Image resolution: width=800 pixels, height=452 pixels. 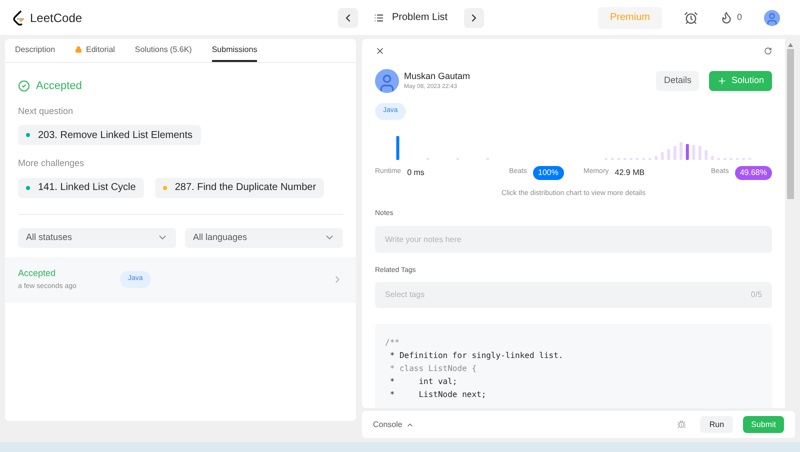 What do you see at coordinates (392, 343) in the screenshot?
I see `code-line: /**` at bounding box center [392, 343].